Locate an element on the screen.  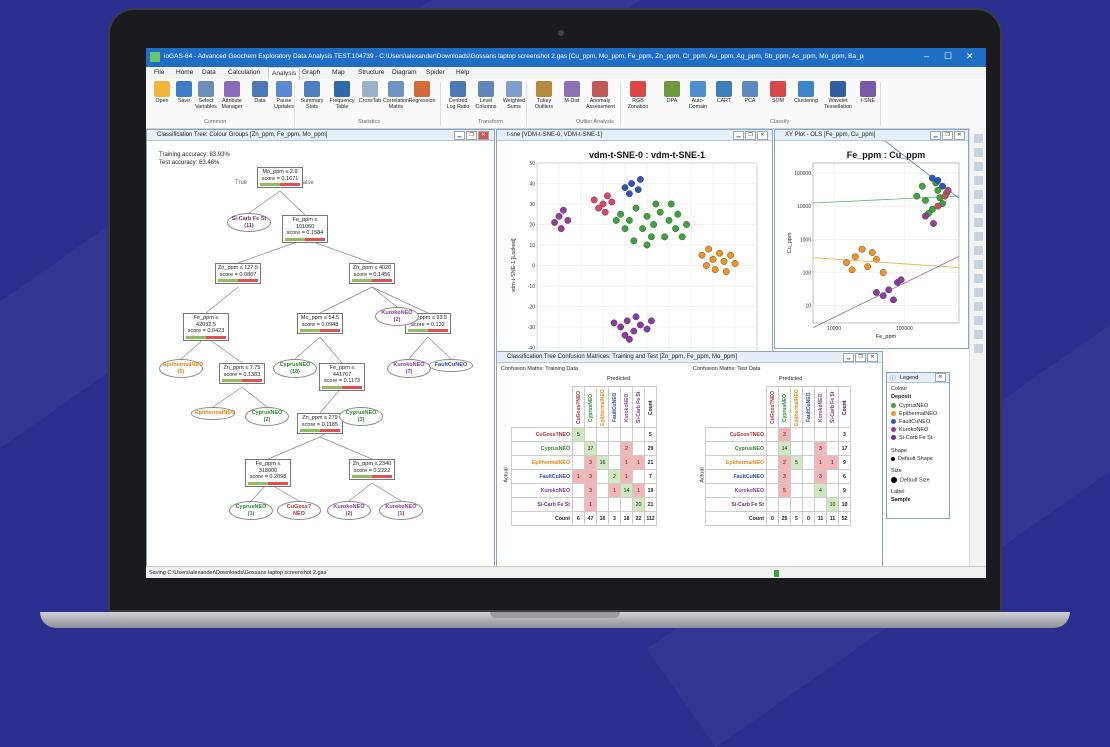
tree-split-node: Fe_ppm ≤ 42032.5 score = 0.0423 is located at coordinates (206, 327).